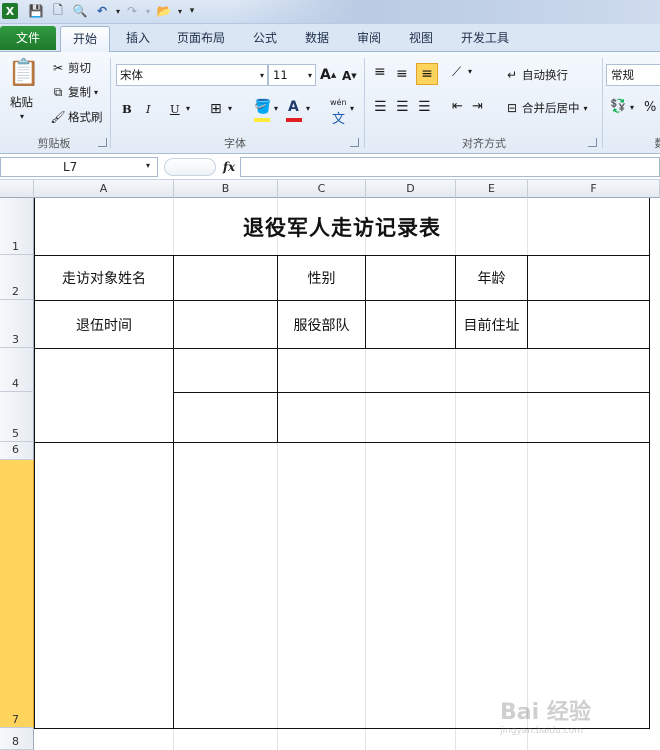 This screenshot has height=750, width=660. I want to click on name-box-dropdown-icon: ▾, so click(148, 165).